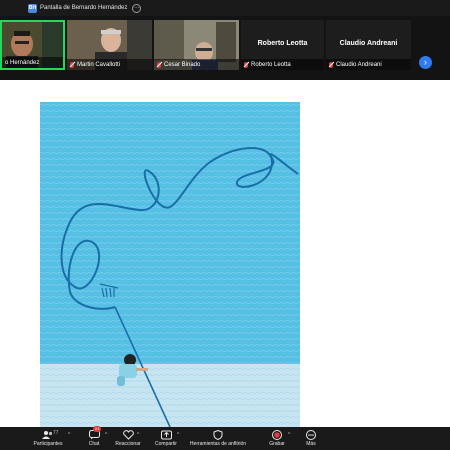 Image resolution: width=450 pixels, height=450 pixels. Describe the element at coordinates (99, 64) in the screenshot. I see `participant-name: Martin Cavallotti` at that location.